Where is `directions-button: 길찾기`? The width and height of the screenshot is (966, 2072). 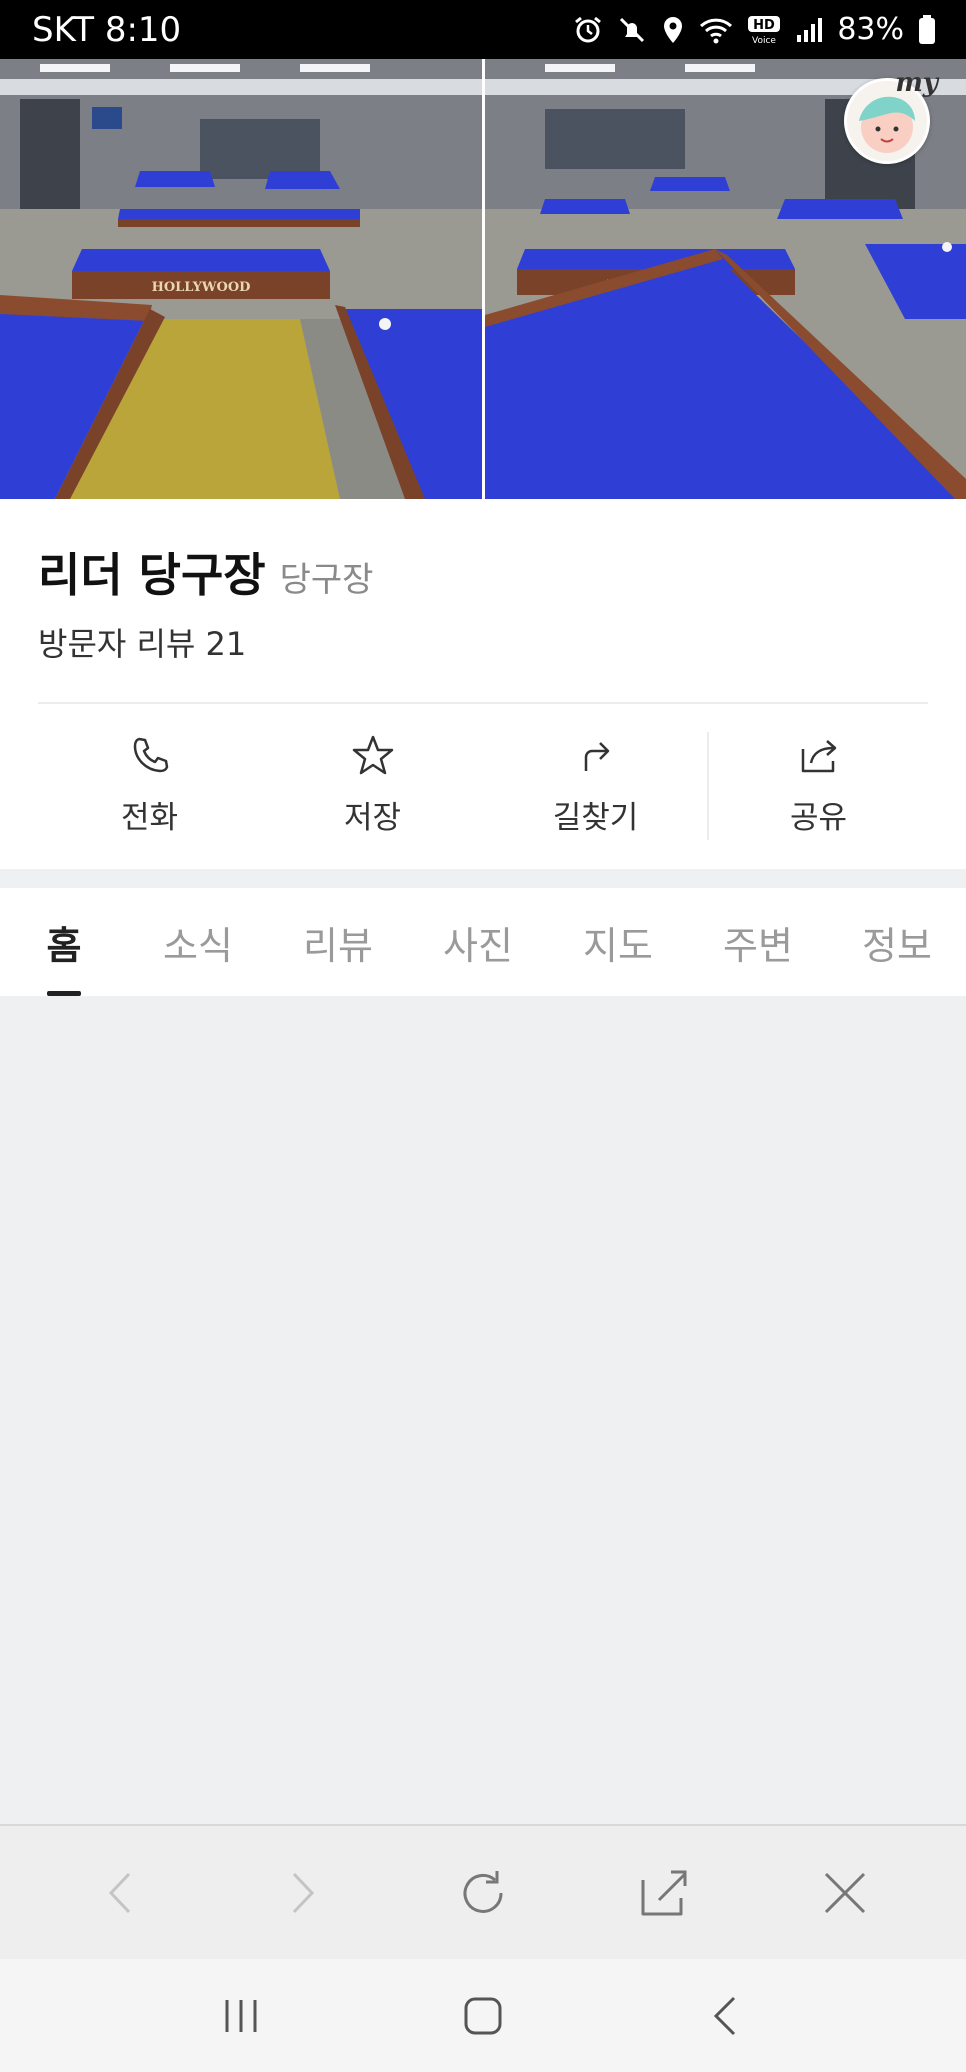
directions-button: 길찾기 is located at coordinates (595, 787).